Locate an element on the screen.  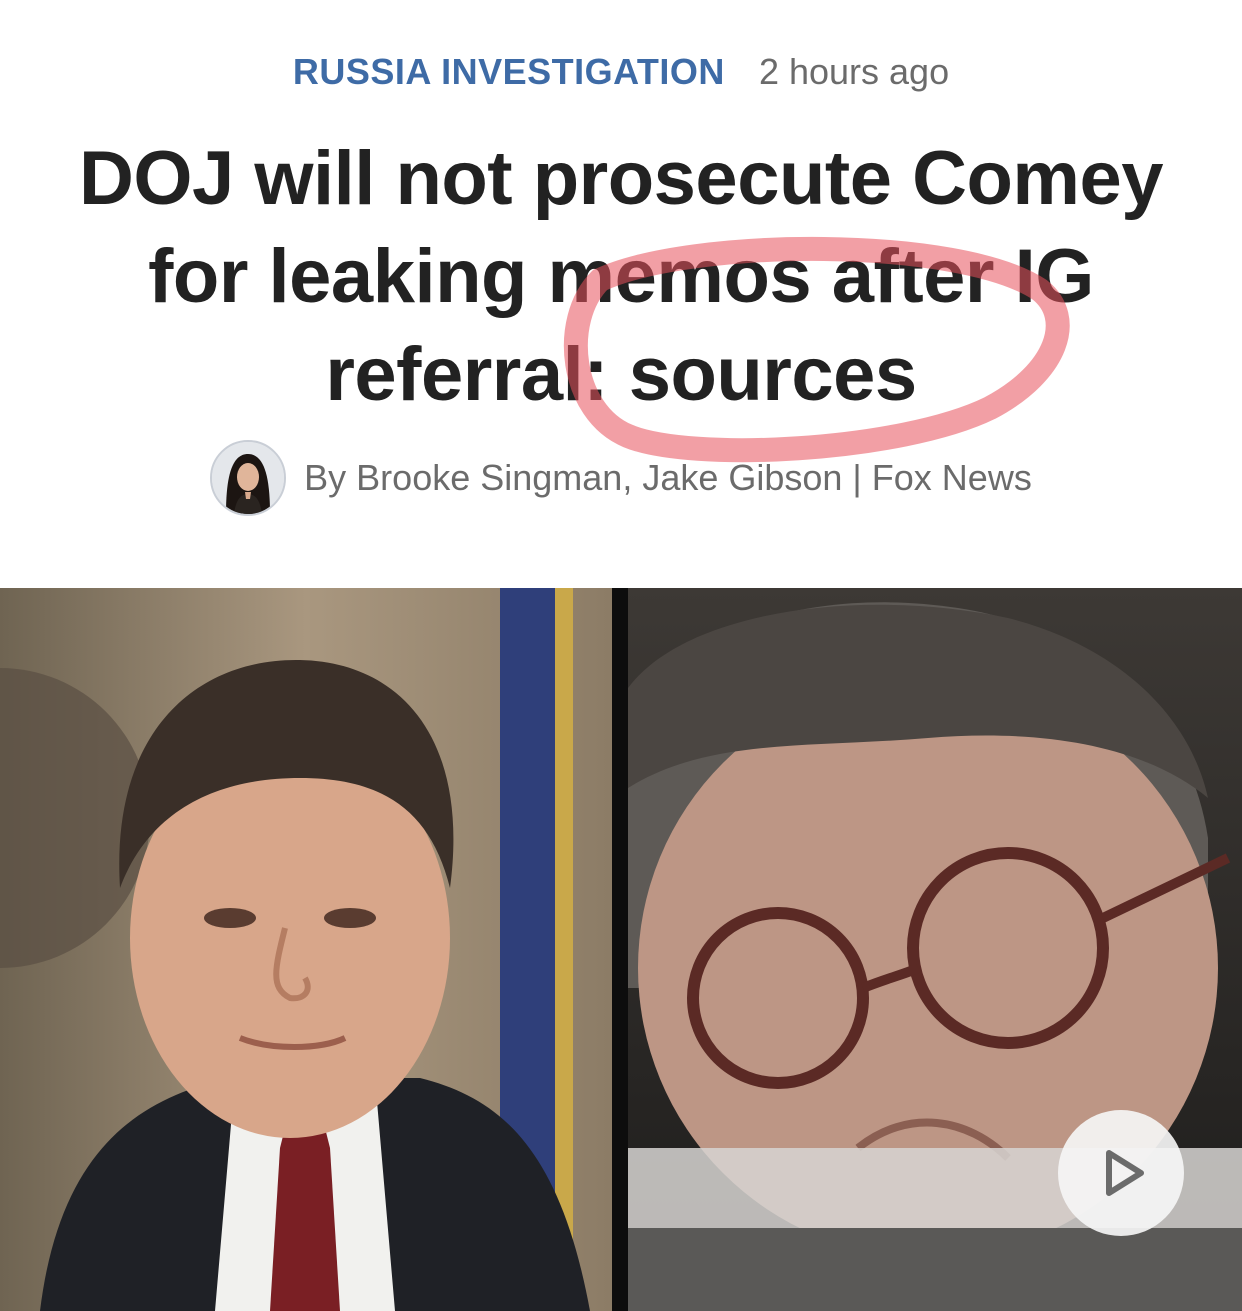
author-avatar is located at coordinates (248, 478).